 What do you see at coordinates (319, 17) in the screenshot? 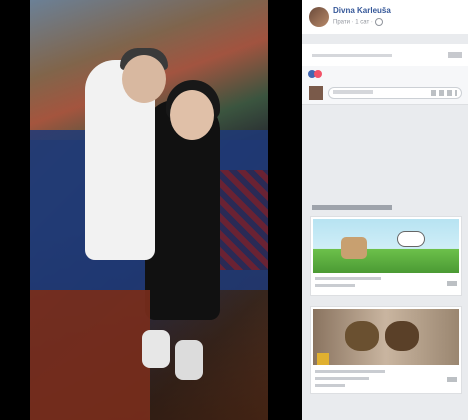
I see `author-avatar` at bounding box center [319, 17].